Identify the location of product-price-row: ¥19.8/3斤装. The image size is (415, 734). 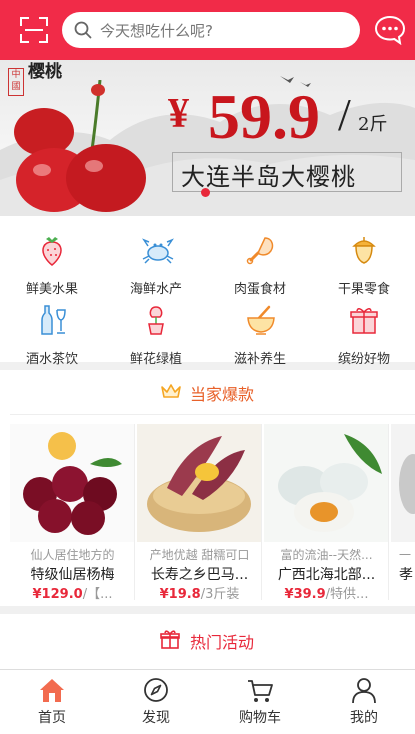
(199, 591).